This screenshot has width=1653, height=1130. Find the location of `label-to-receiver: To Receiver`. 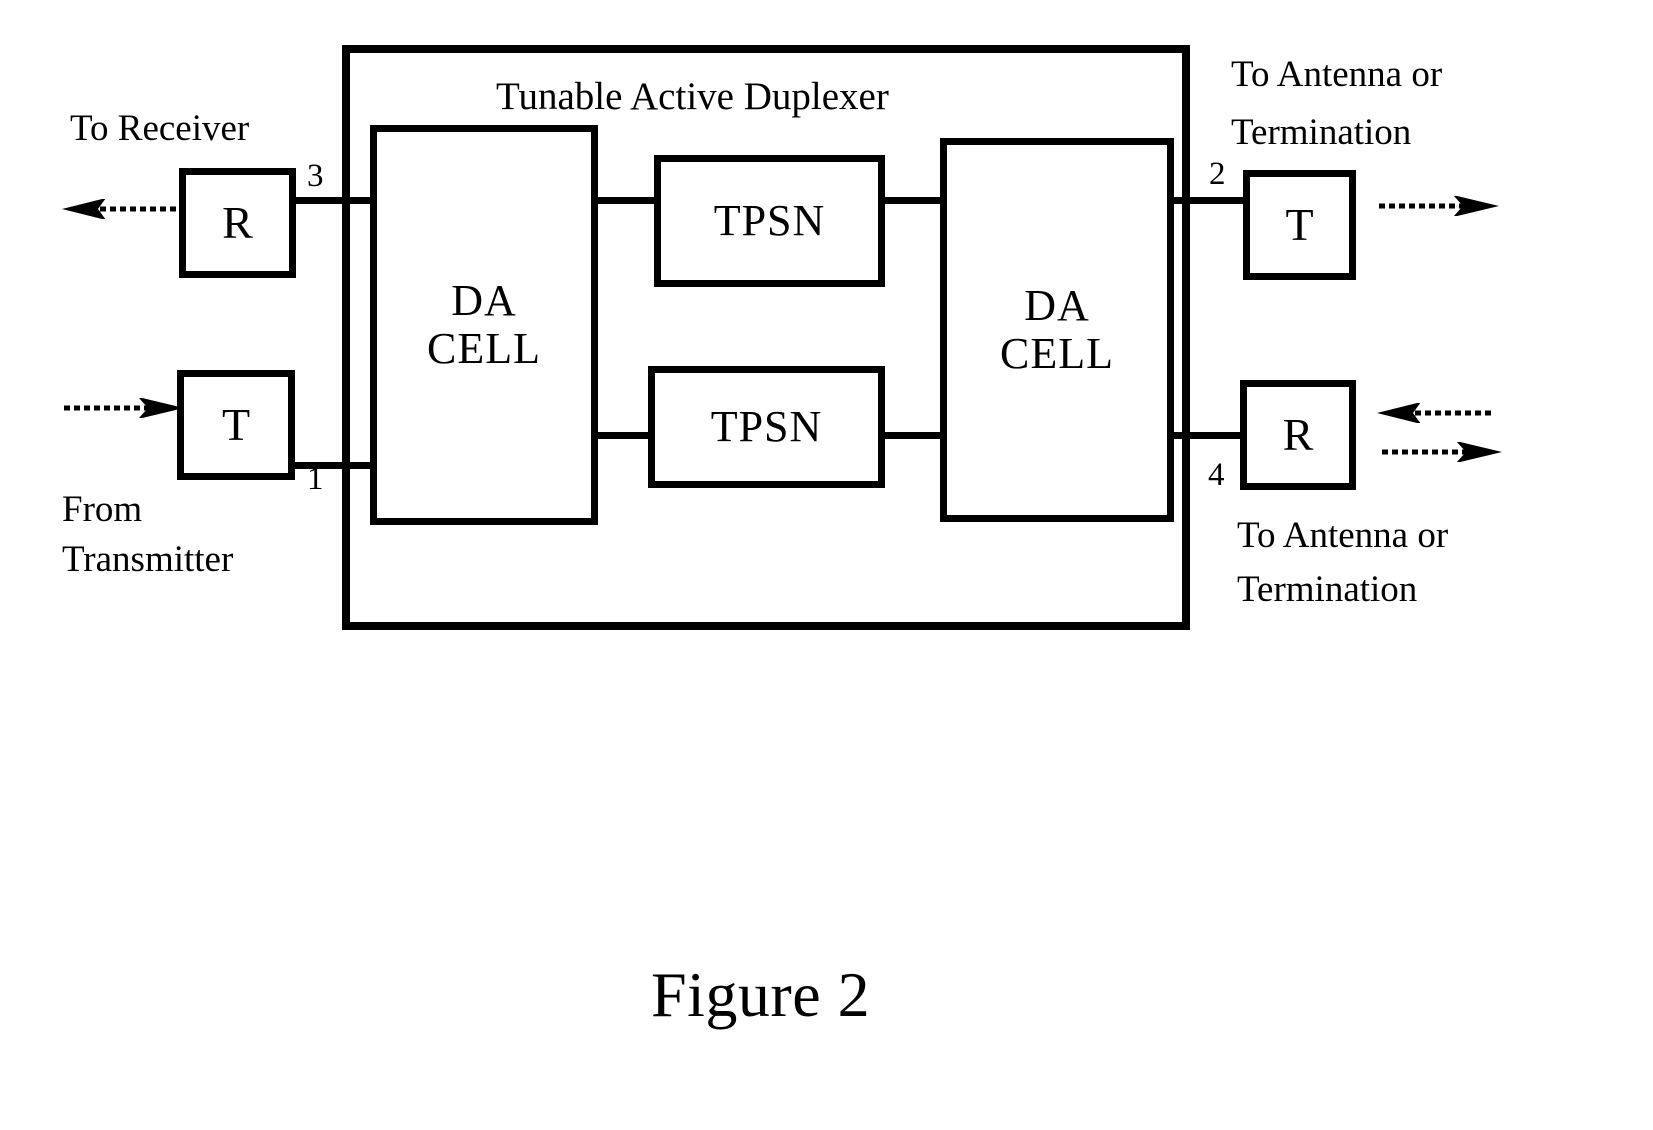

label-to-receiver: To Receiver is located at coordinates (160, 128).